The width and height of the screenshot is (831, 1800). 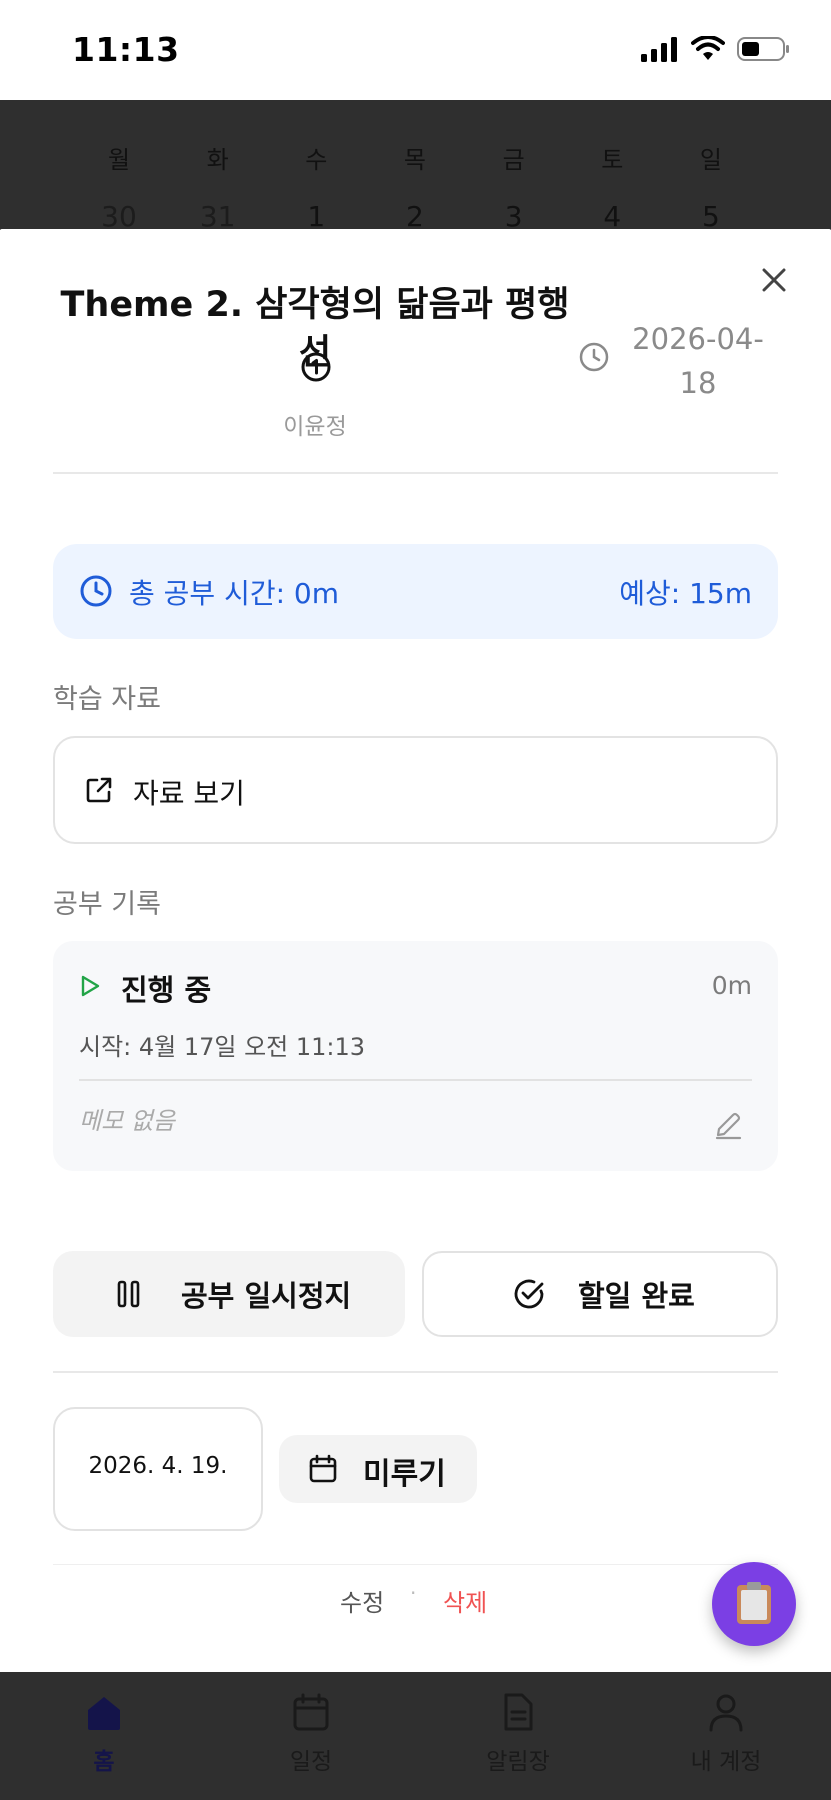 What do you see at coordinates (166, 990) in the screenshot?
I see `record-status: 진행 중` at bounding box center [166, 990].